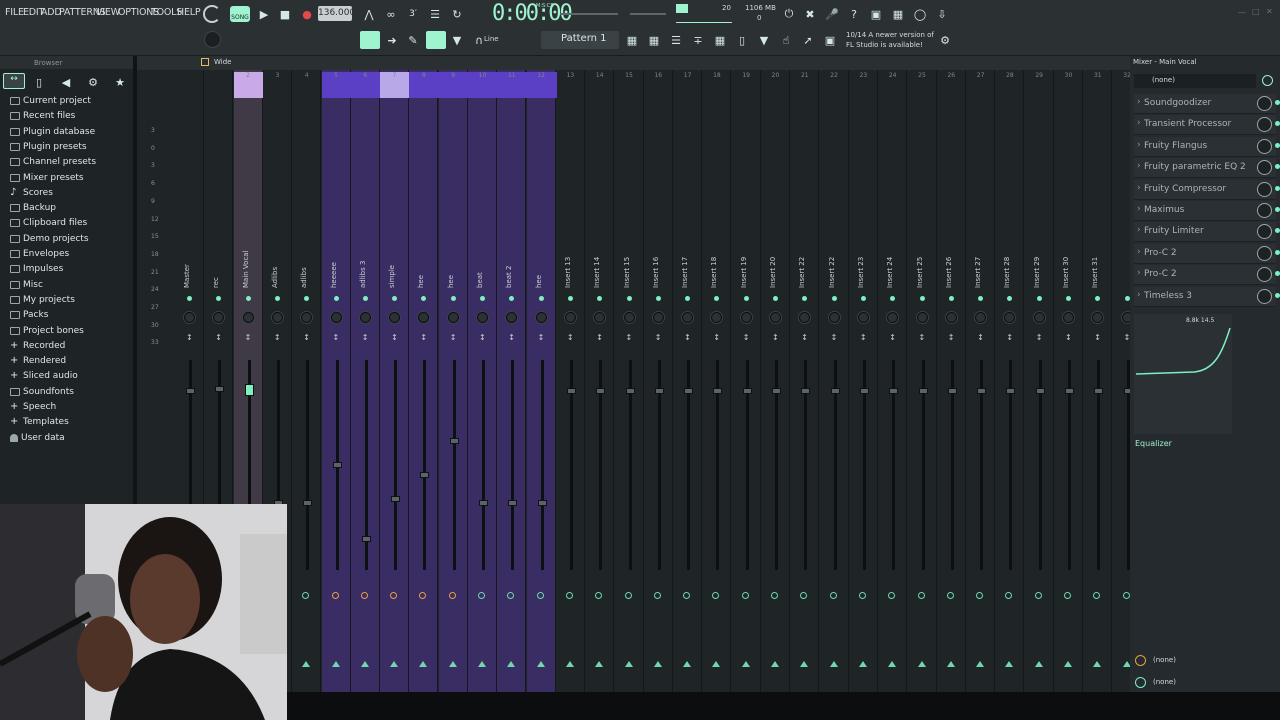 This screenshot has width=1280, height=720. What do you see at coordinates (108, 12) in the screenshot?
I see `menu-view: VIEW` at bounding box center [108, 12].